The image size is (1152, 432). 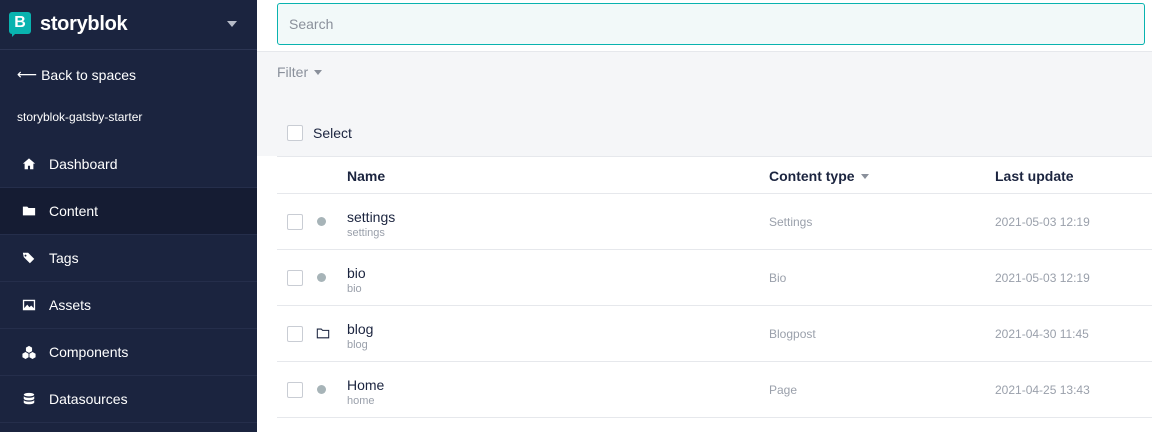 I want to click on home-icon, so click(x=29, y=164).